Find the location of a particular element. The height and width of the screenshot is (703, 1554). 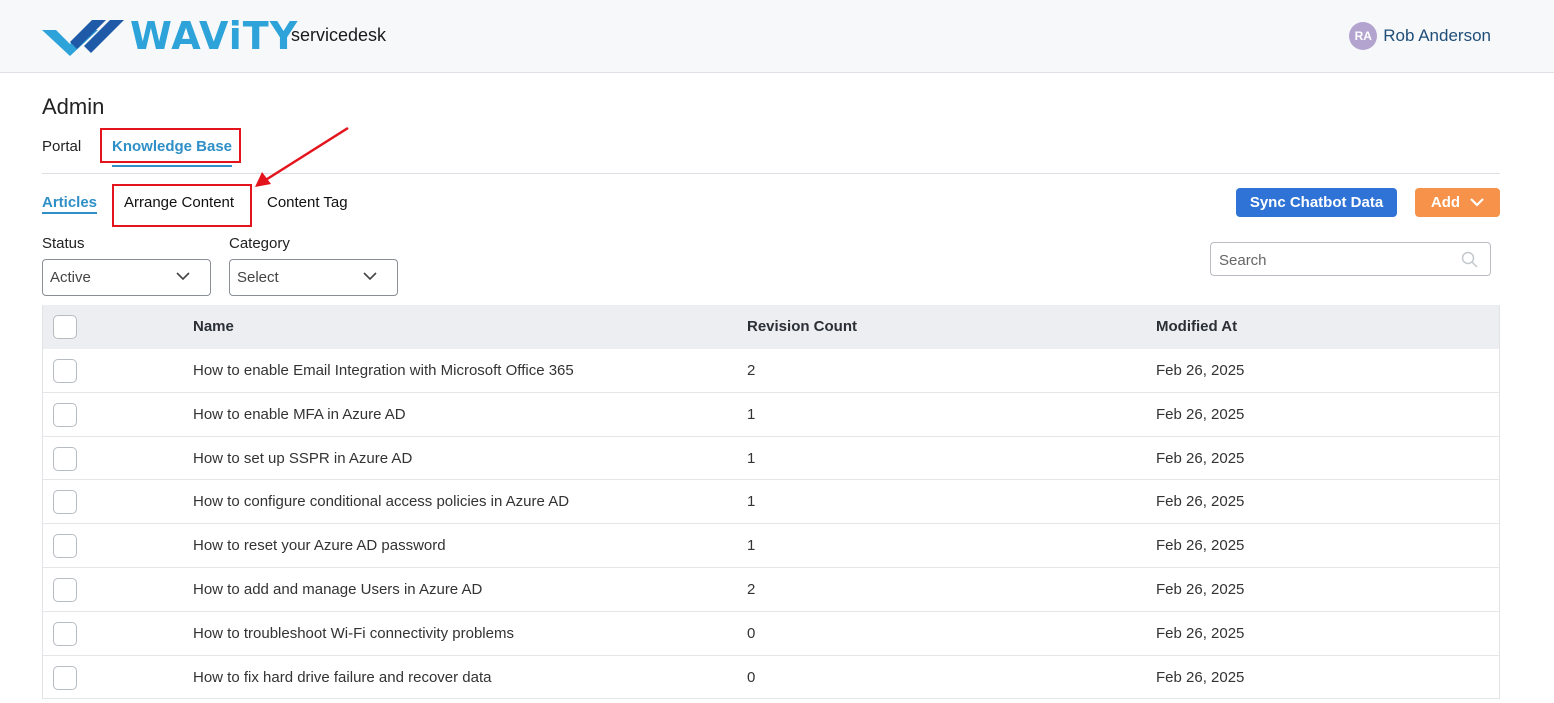

add-button: Add is located at coordinates (1457, 202).